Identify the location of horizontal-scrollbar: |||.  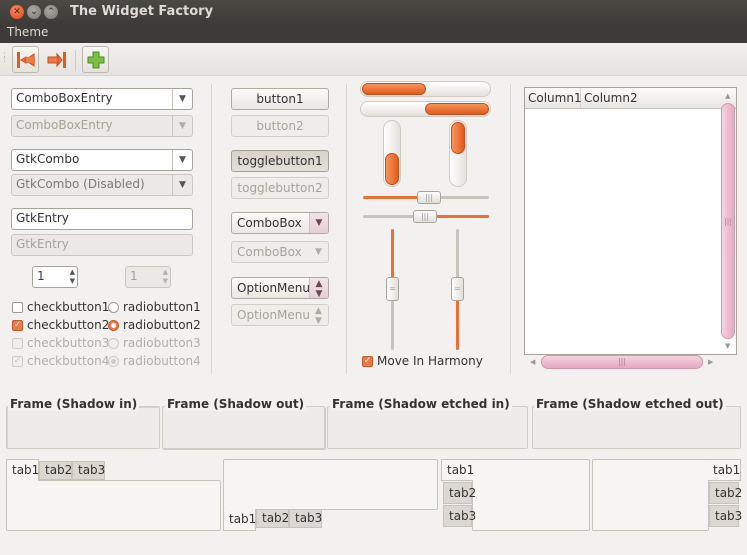
(622, 362).